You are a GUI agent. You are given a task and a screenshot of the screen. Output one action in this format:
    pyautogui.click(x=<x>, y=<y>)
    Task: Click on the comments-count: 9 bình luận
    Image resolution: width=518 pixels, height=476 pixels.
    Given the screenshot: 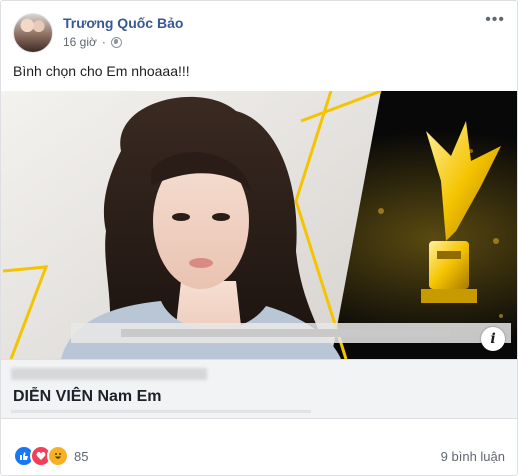 What is the action you would take?
    pyautogui.click(x=473, y=456)
    